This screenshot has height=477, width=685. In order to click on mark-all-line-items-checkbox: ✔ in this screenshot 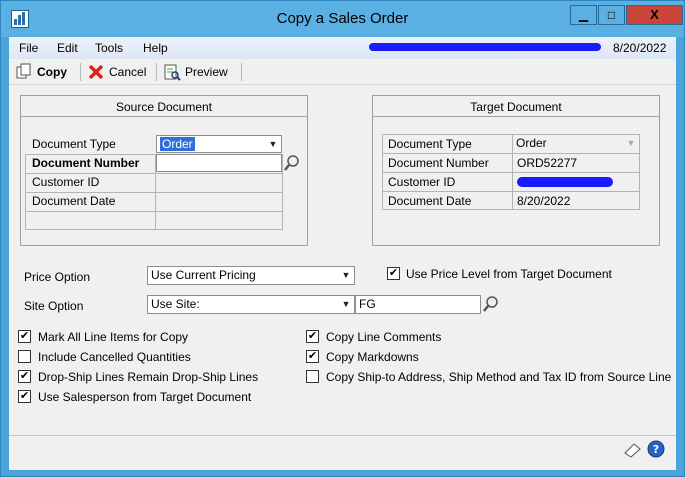, I will do `click(24, 336)`.